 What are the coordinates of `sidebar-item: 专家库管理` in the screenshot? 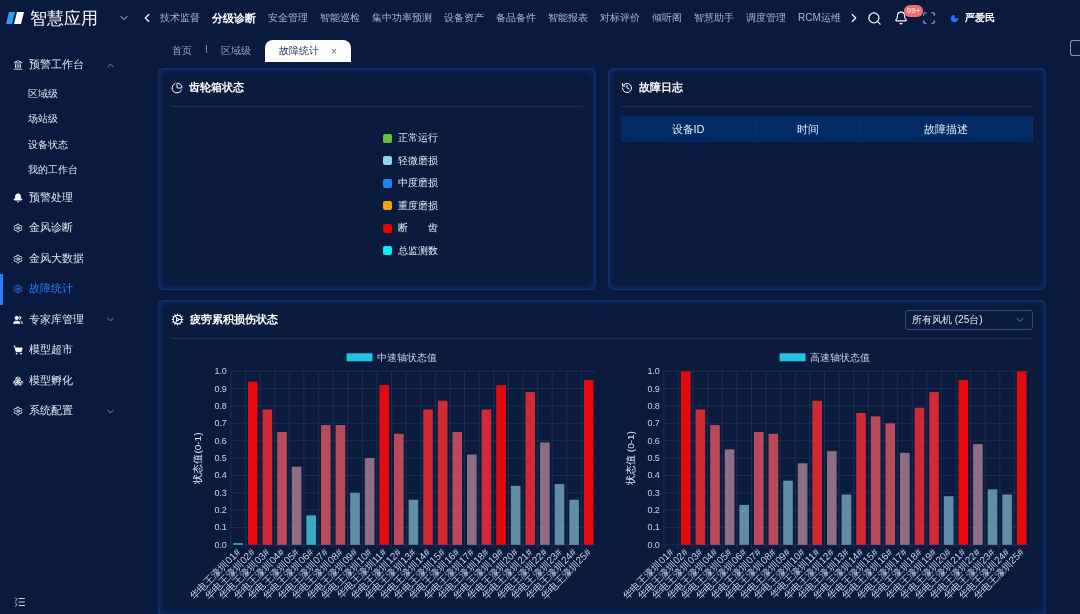 It's located at (75, 319).